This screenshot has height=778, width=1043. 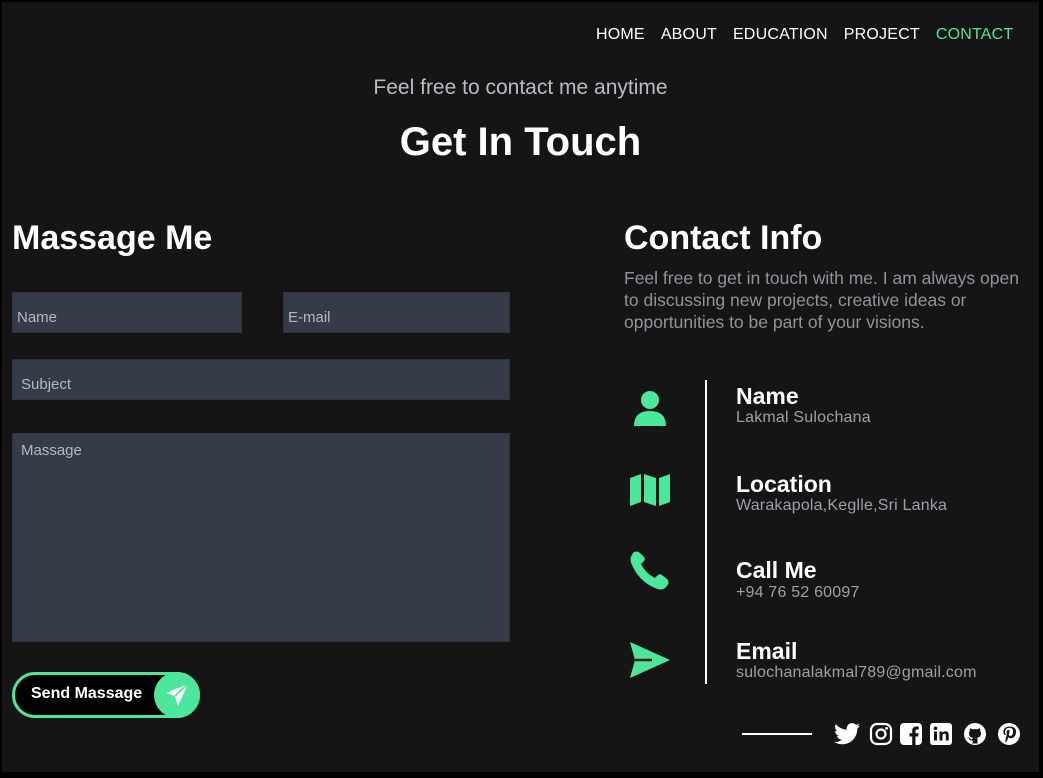 I want to click on twitter-icon, so click(x=847, y=734).